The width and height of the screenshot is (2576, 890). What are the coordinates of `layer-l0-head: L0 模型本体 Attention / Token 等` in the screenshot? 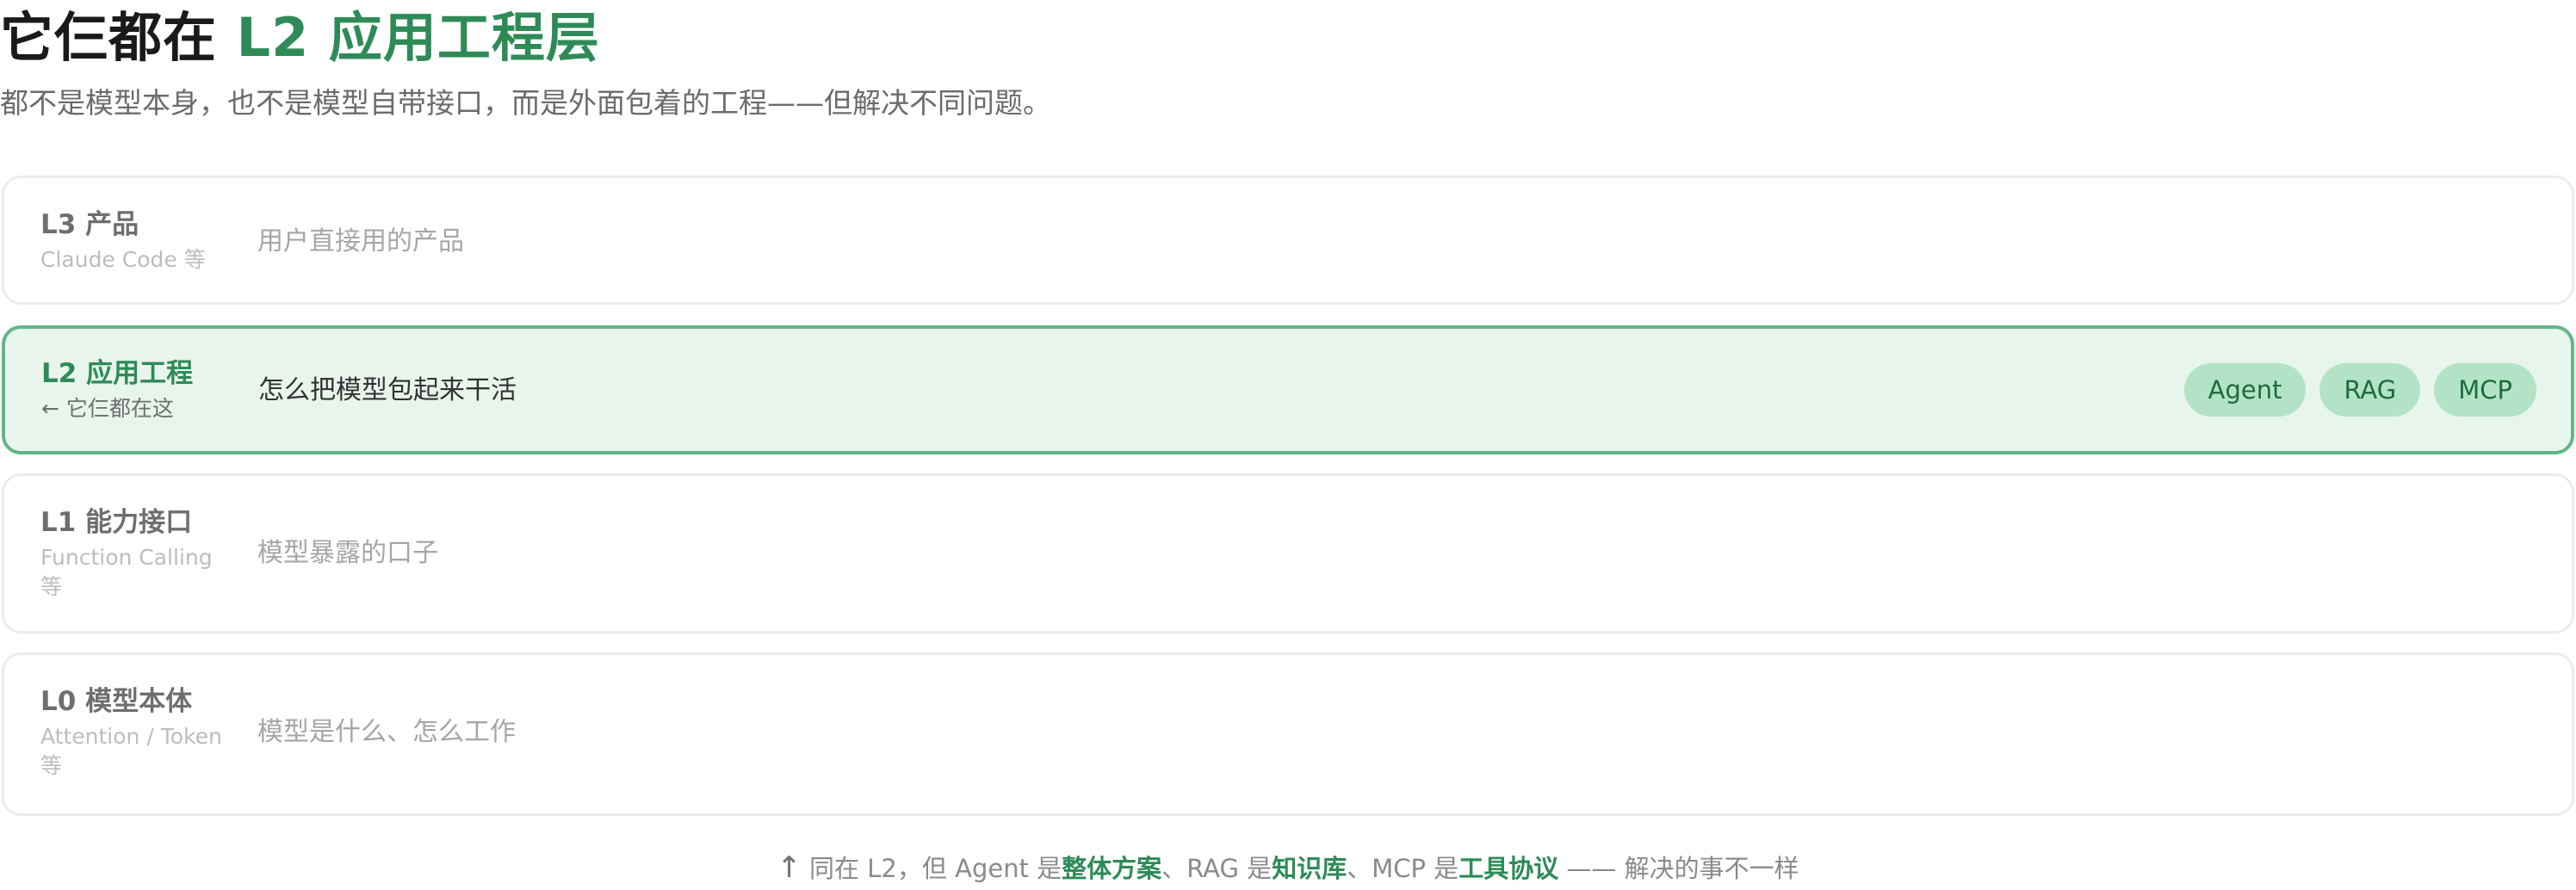 It's located at (139, 732).